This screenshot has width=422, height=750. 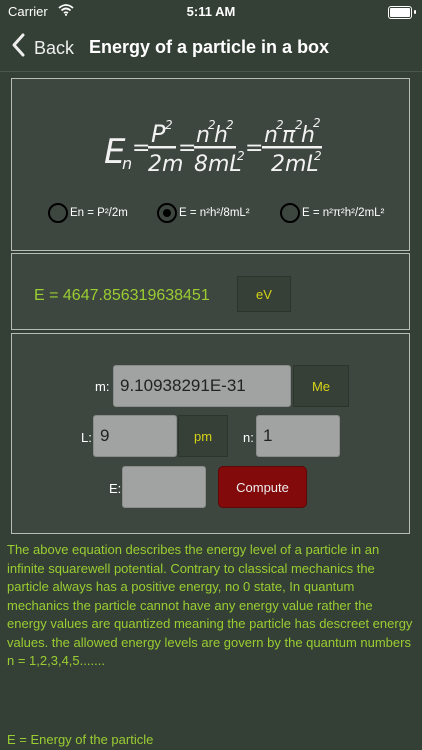 What do you see at coordinates (115, 488) in the screenshot?
I see `energy-label: E:` at bounding box center [115, 488].